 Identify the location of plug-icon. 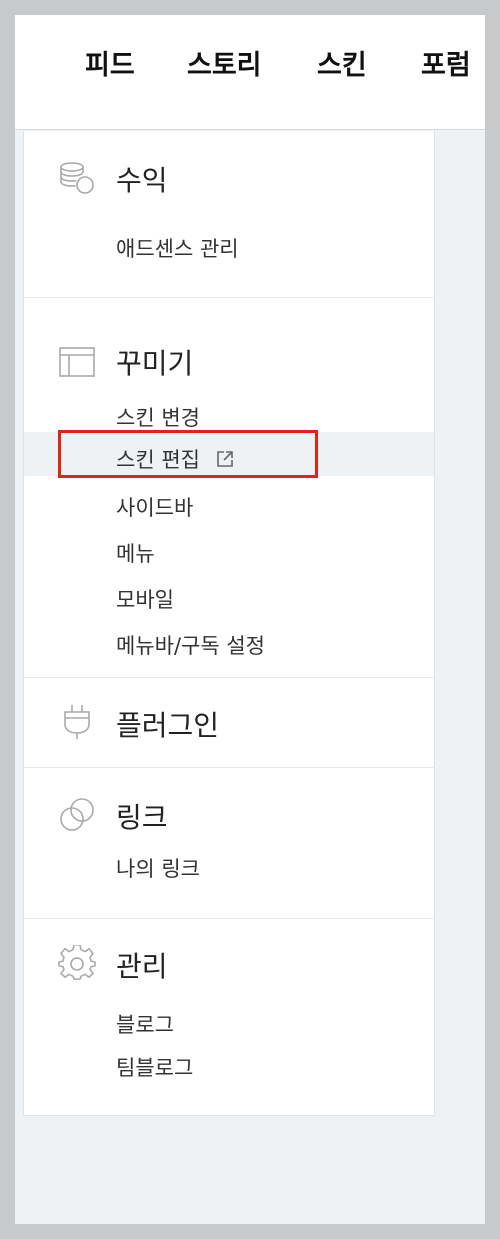
(77, 722).